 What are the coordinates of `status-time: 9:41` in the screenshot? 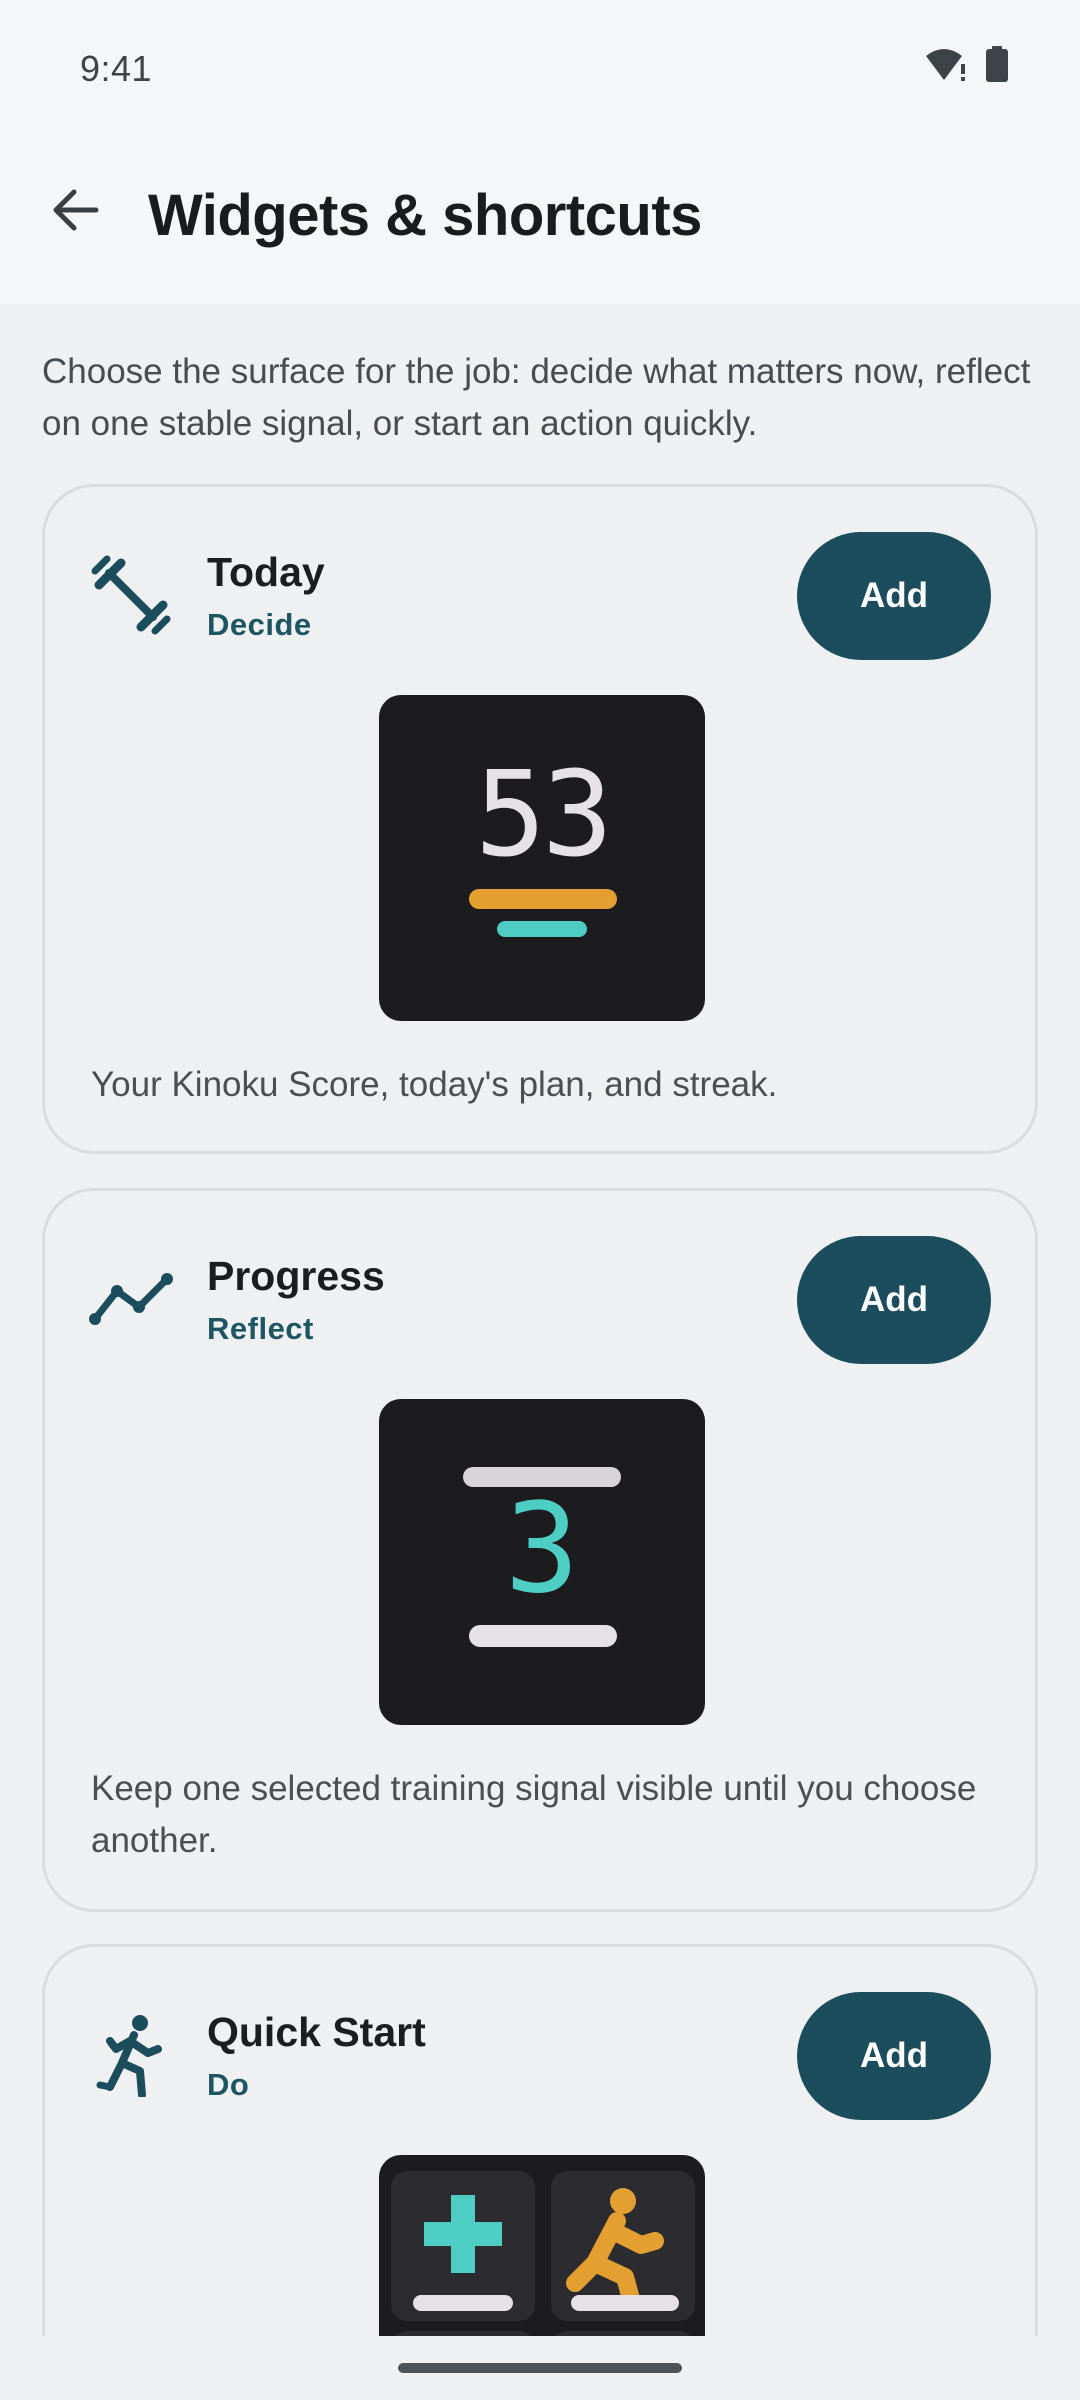 It's located at (116, 68).